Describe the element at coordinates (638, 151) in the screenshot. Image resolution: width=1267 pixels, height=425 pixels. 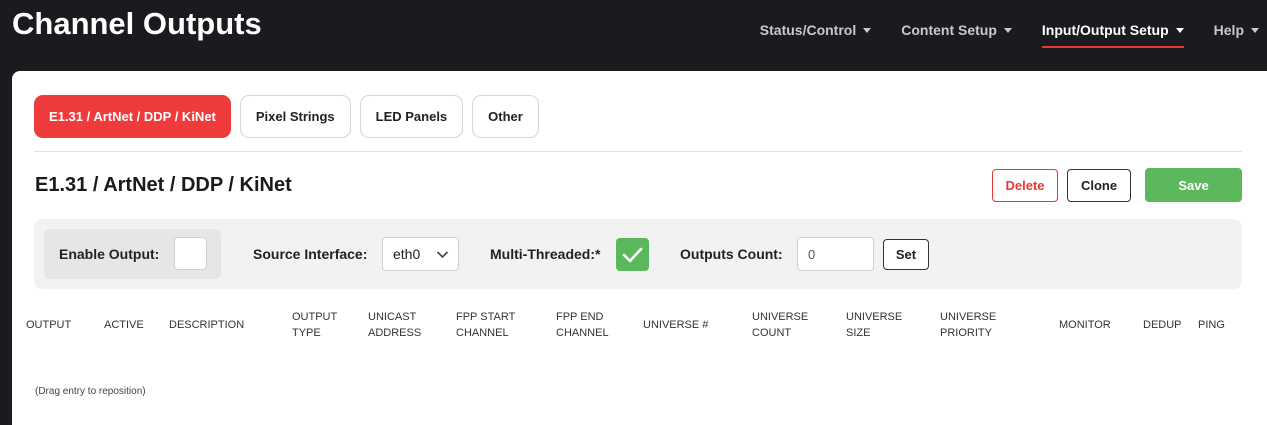
I see `divider` at that location.